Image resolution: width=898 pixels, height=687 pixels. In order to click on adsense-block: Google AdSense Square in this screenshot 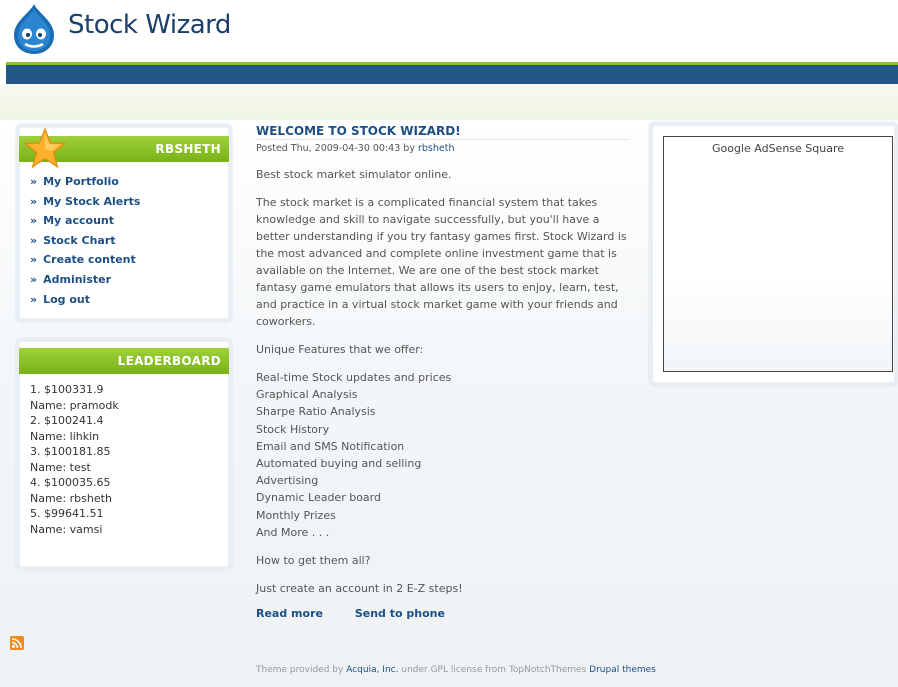, I will do `click(773, 254)`.